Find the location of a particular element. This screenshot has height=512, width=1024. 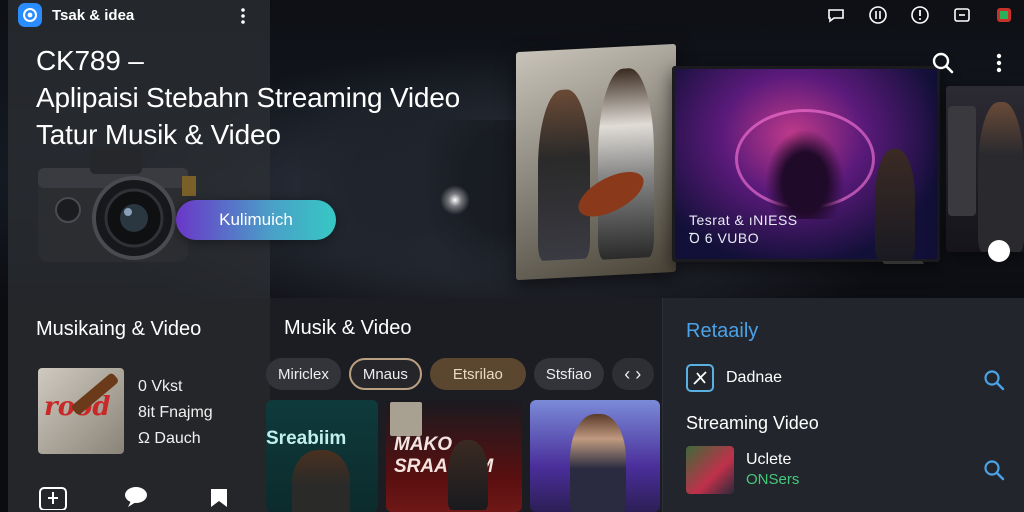

mid-section-title: Musik & Video is located at coordinates (348, 328).